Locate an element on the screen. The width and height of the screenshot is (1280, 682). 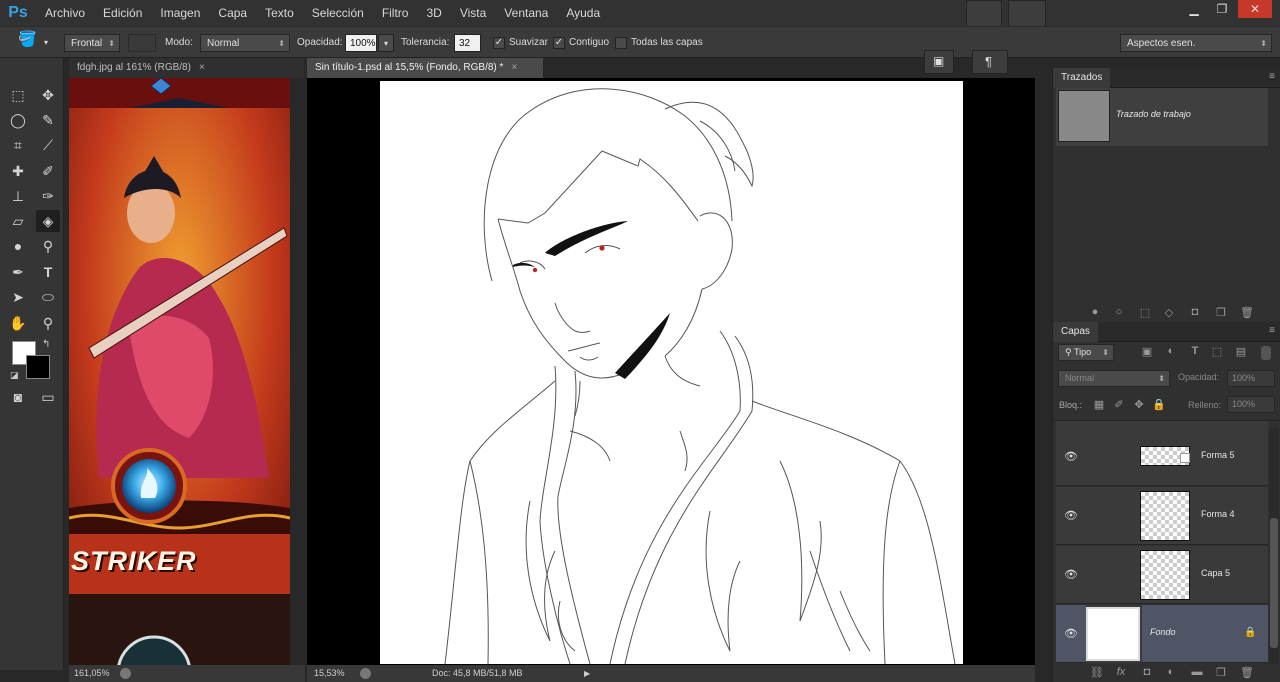
smooth-checkbox: ✓ is located at coordinates (499, 43).